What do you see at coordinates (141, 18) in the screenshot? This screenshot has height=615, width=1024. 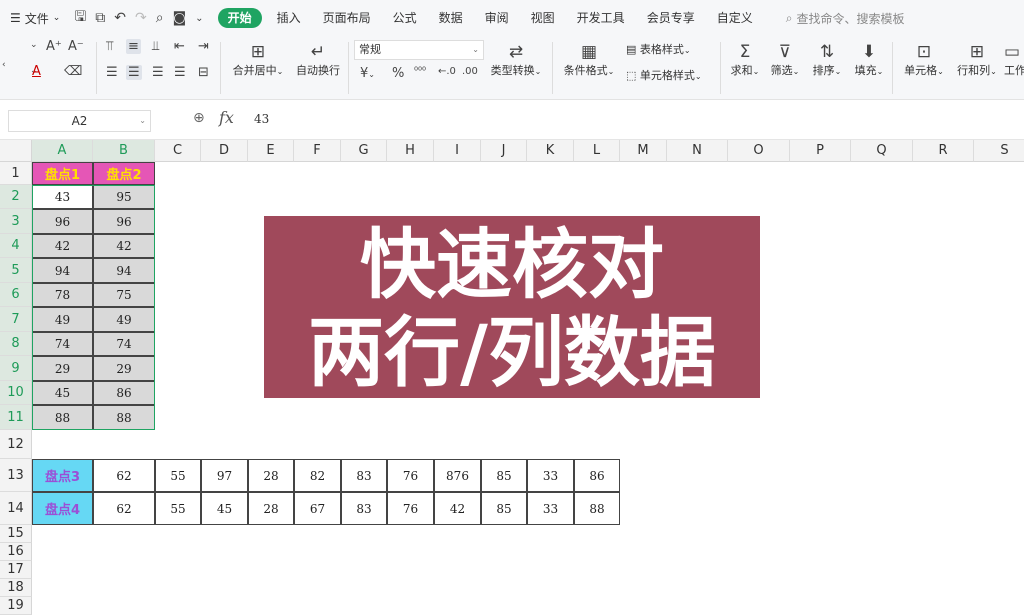 I see `redo-icon: ↷` at bounding box center [141, 18].